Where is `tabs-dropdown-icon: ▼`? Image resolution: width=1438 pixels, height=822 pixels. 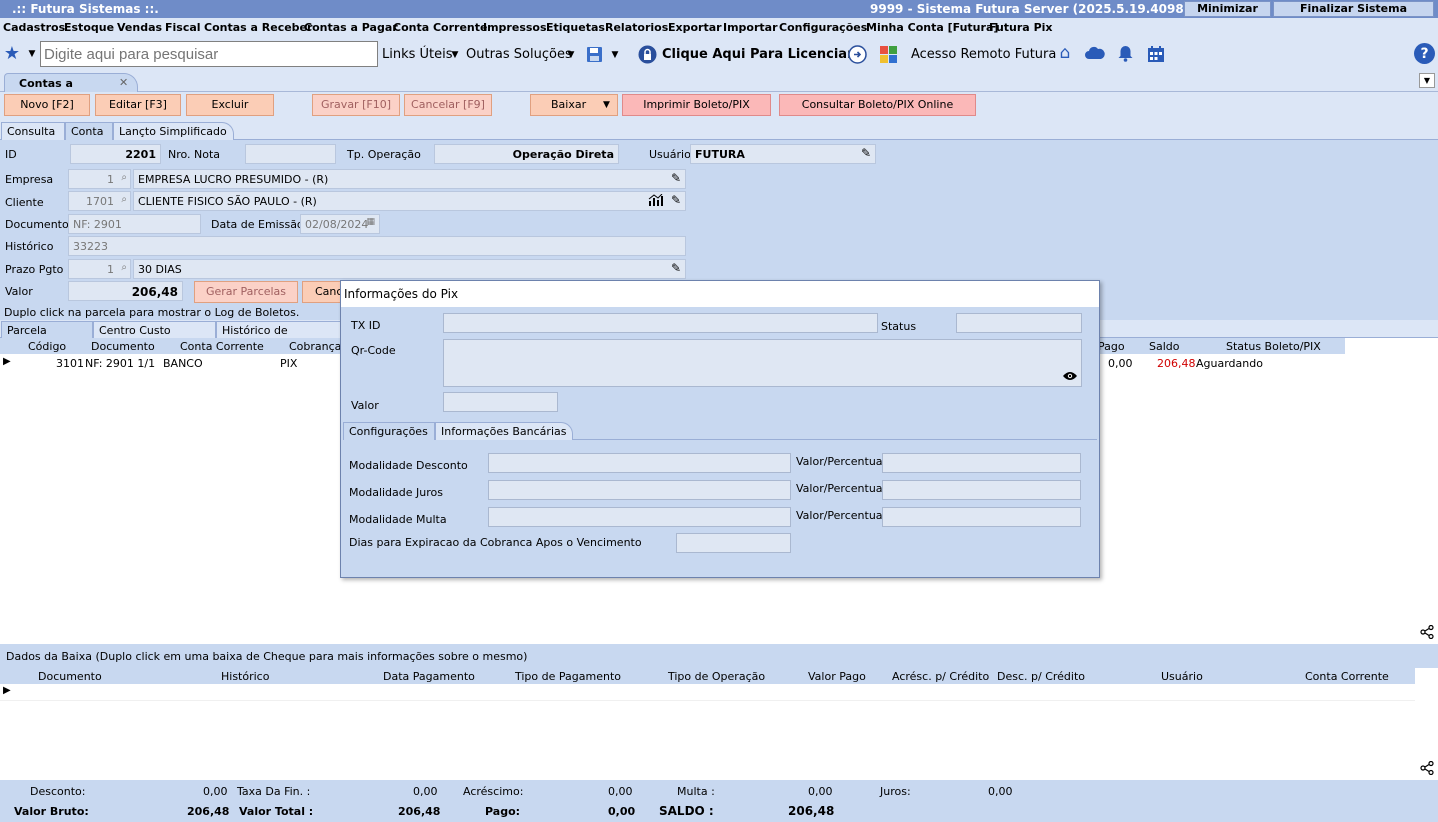
tabs-dropdown-icon: ▼ is located at coordinates (1427, 80).